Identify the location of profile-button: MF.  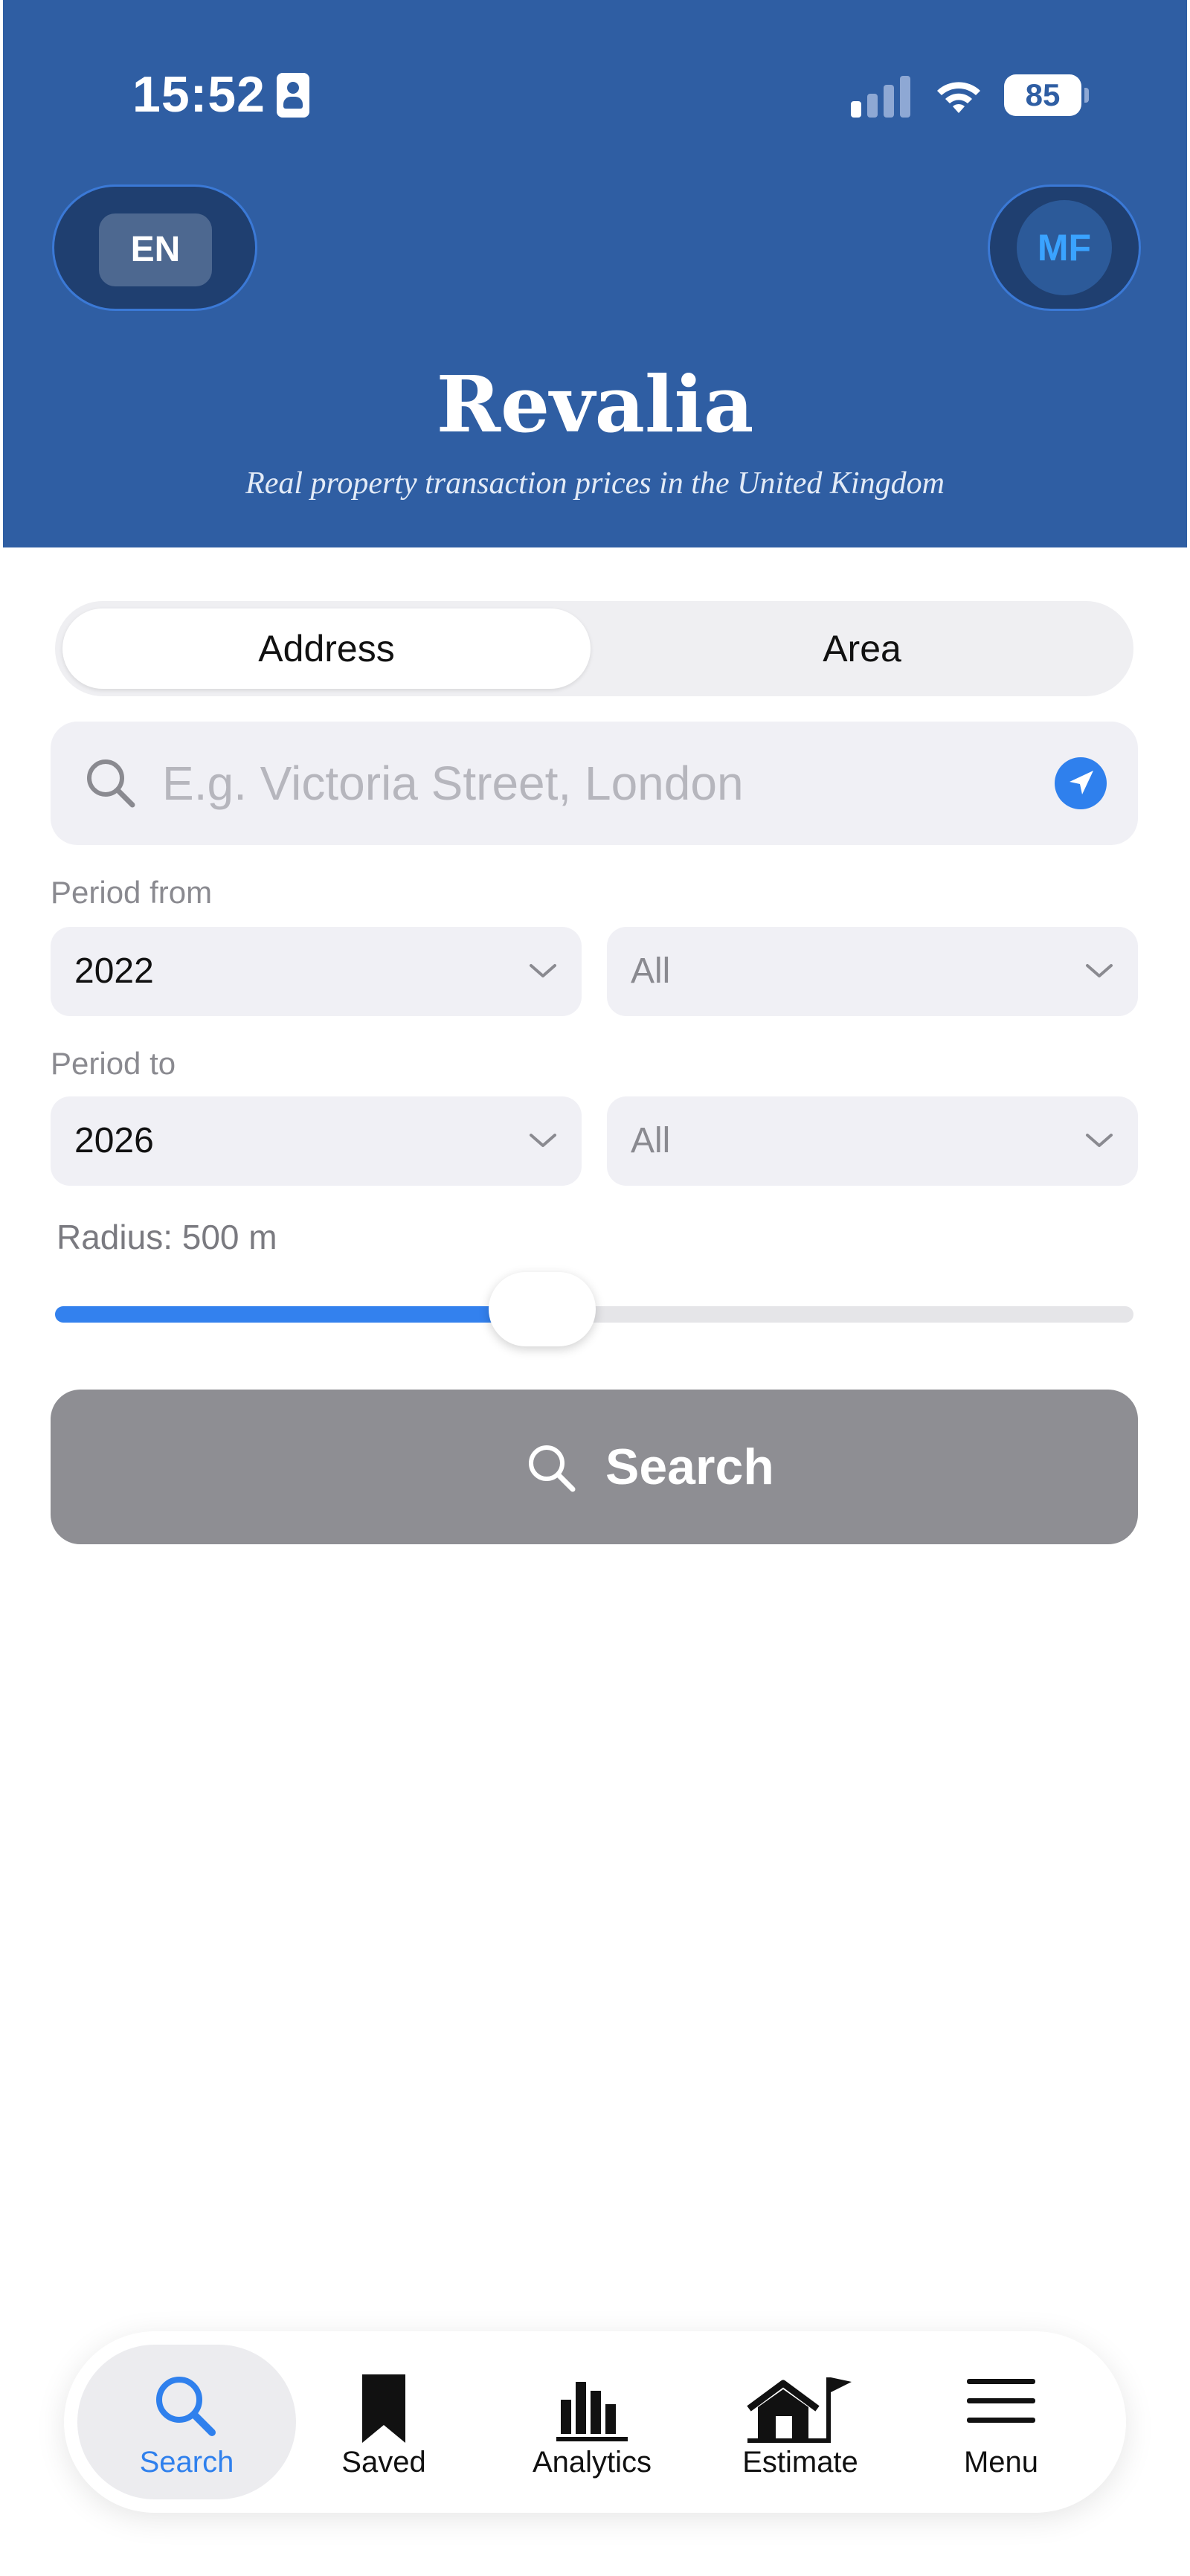
(1064, 247).